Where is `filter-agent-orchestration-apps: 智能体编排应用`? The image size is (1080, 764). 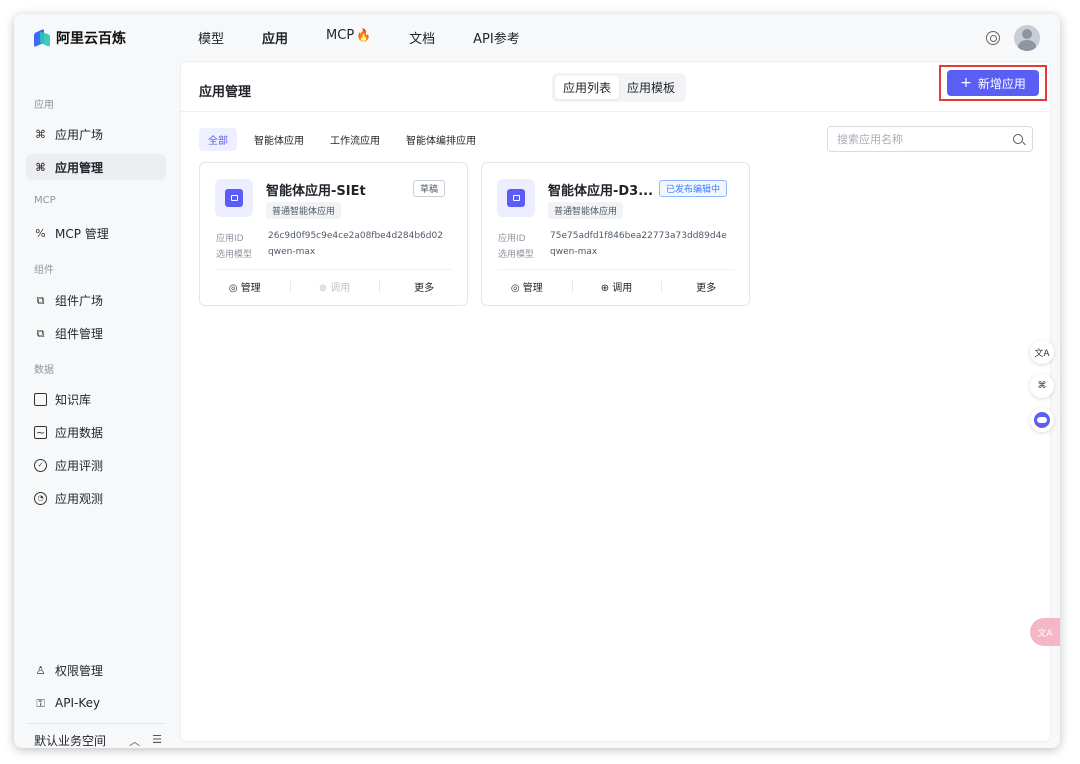 filter-agent-orchestration-apps: 智能体编排应用 is located at coordinates (441, 139).